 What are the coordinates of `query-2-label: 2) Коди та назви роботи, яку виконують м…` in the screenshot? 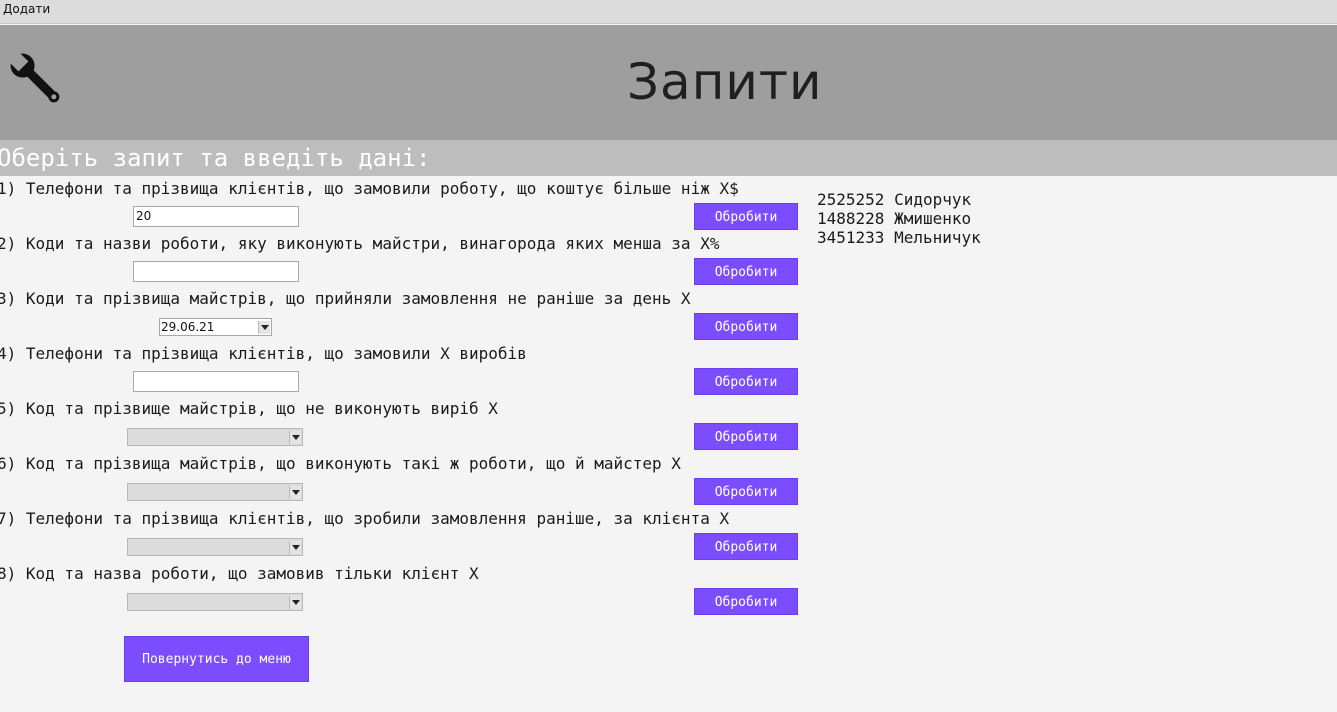 It's located at (360, 243).